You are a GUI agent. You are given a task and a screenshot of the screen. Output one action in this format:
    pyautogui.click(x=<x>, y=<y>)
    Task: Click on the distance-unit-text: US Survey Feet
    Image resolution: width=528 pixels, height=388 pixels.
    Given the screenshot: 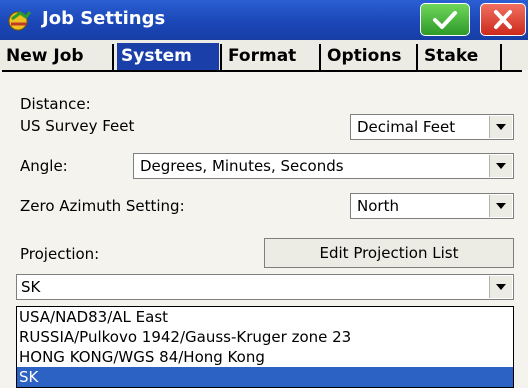 What is the action you would take?
    pyautogui.click(x=77, y=126)
    